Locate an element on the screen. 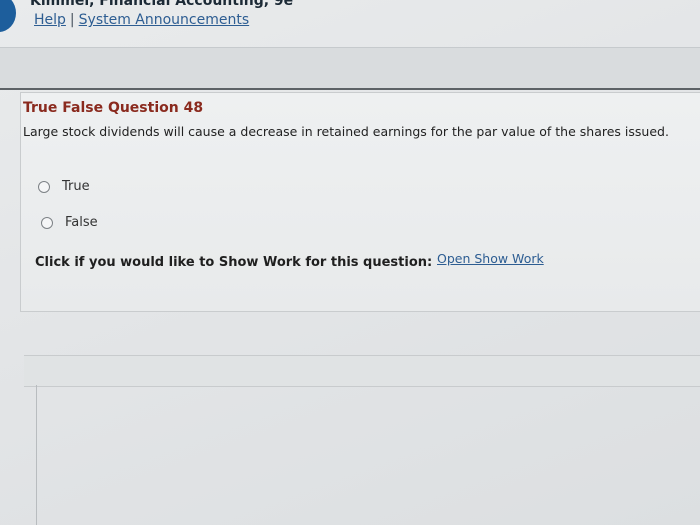 This screenshot has height=525, width=700. system-announcements-link: System Announcements is located at coordinates (164, 20).